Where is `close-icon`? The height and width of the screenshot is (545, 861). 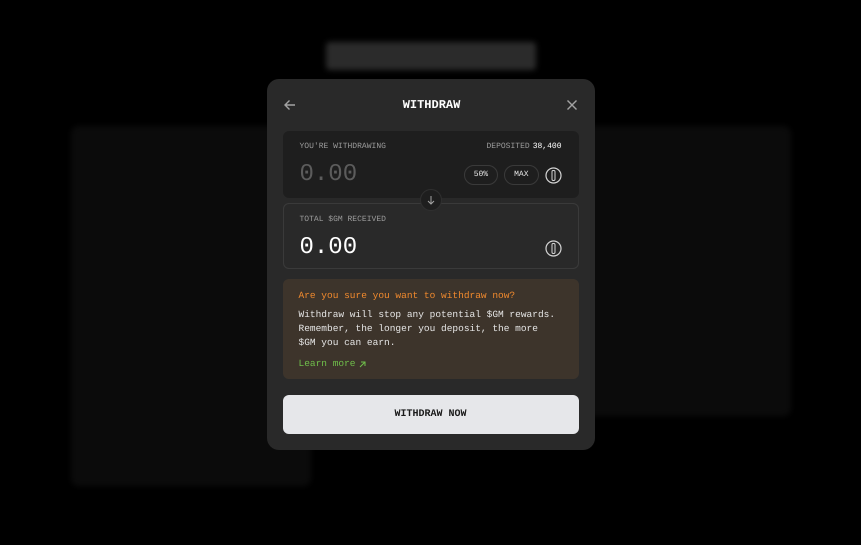
close-icon is located at coordinates (572, 105).